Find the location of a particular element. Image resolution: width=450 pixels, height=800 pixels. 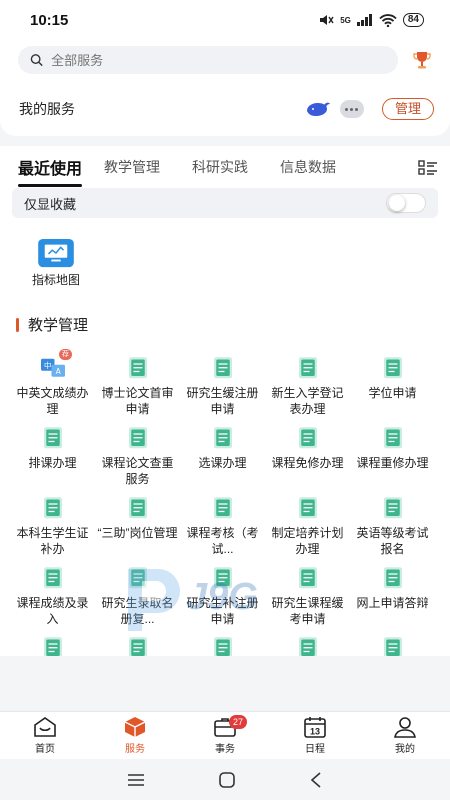

nav-profile: 我的 is located at coordinates (405, 735).